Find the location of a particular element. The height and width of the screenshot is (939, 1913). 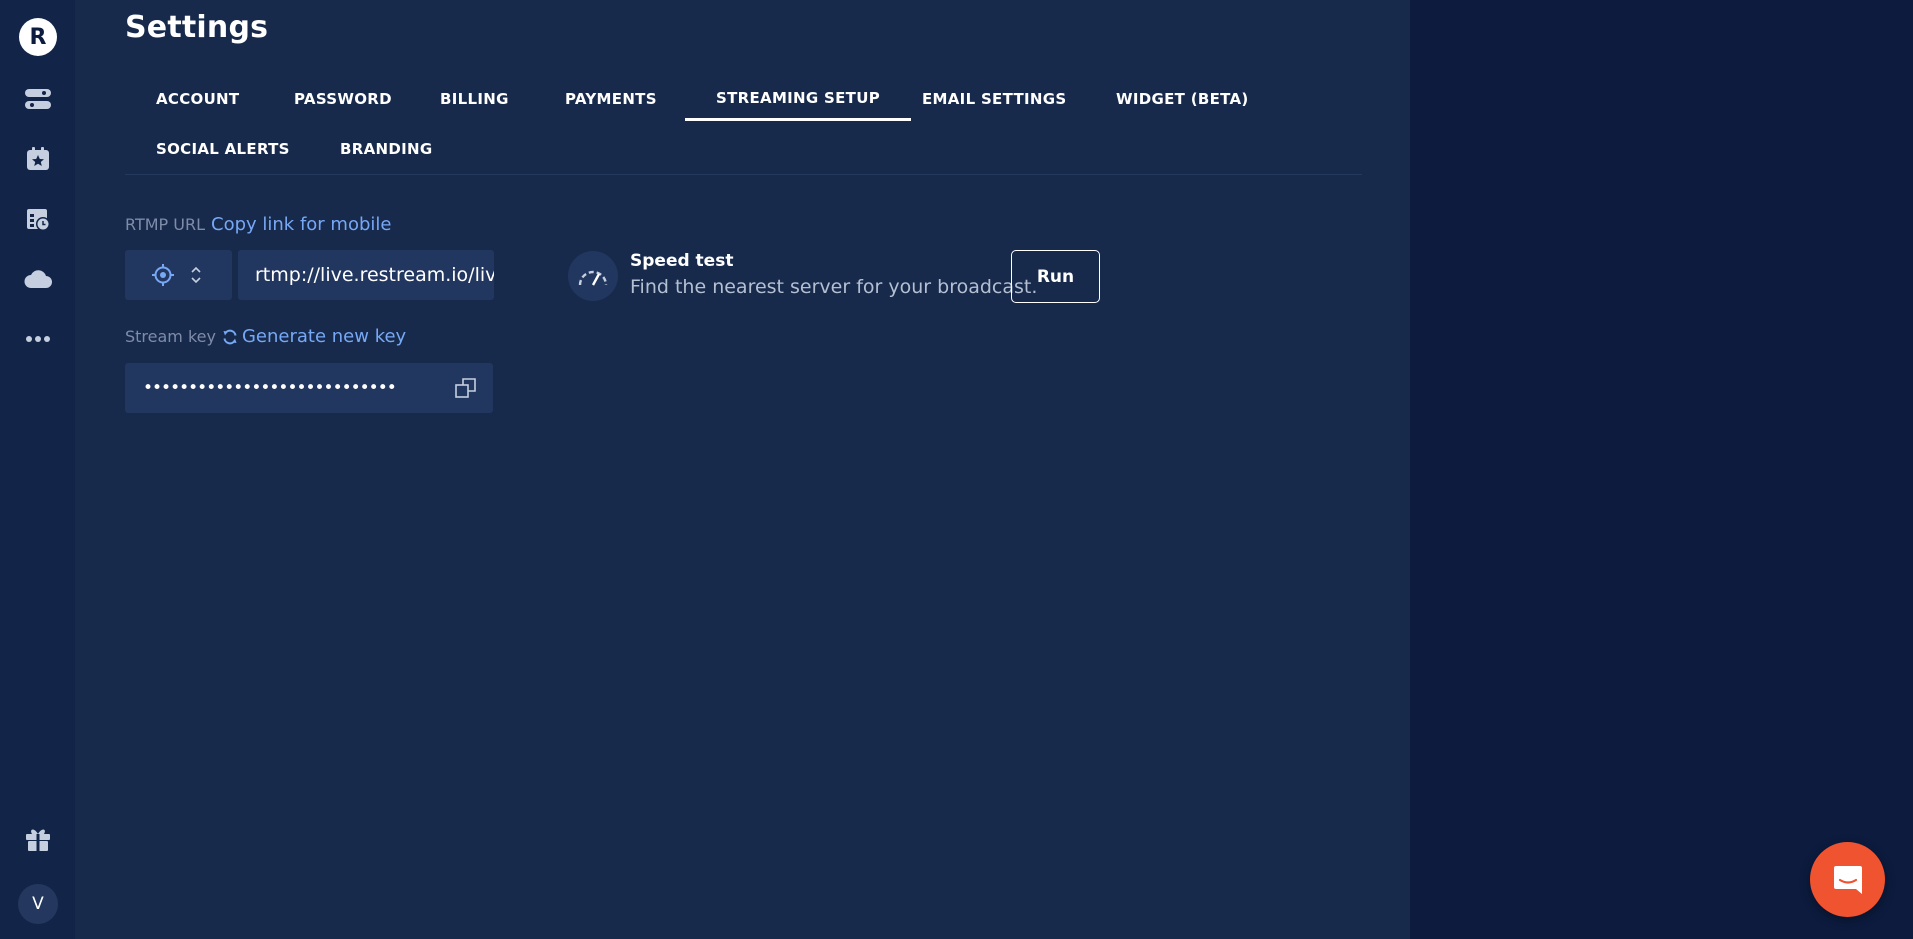

tab-email-settings: EMAIL SETTINGS is located at coordinates (994, 99).